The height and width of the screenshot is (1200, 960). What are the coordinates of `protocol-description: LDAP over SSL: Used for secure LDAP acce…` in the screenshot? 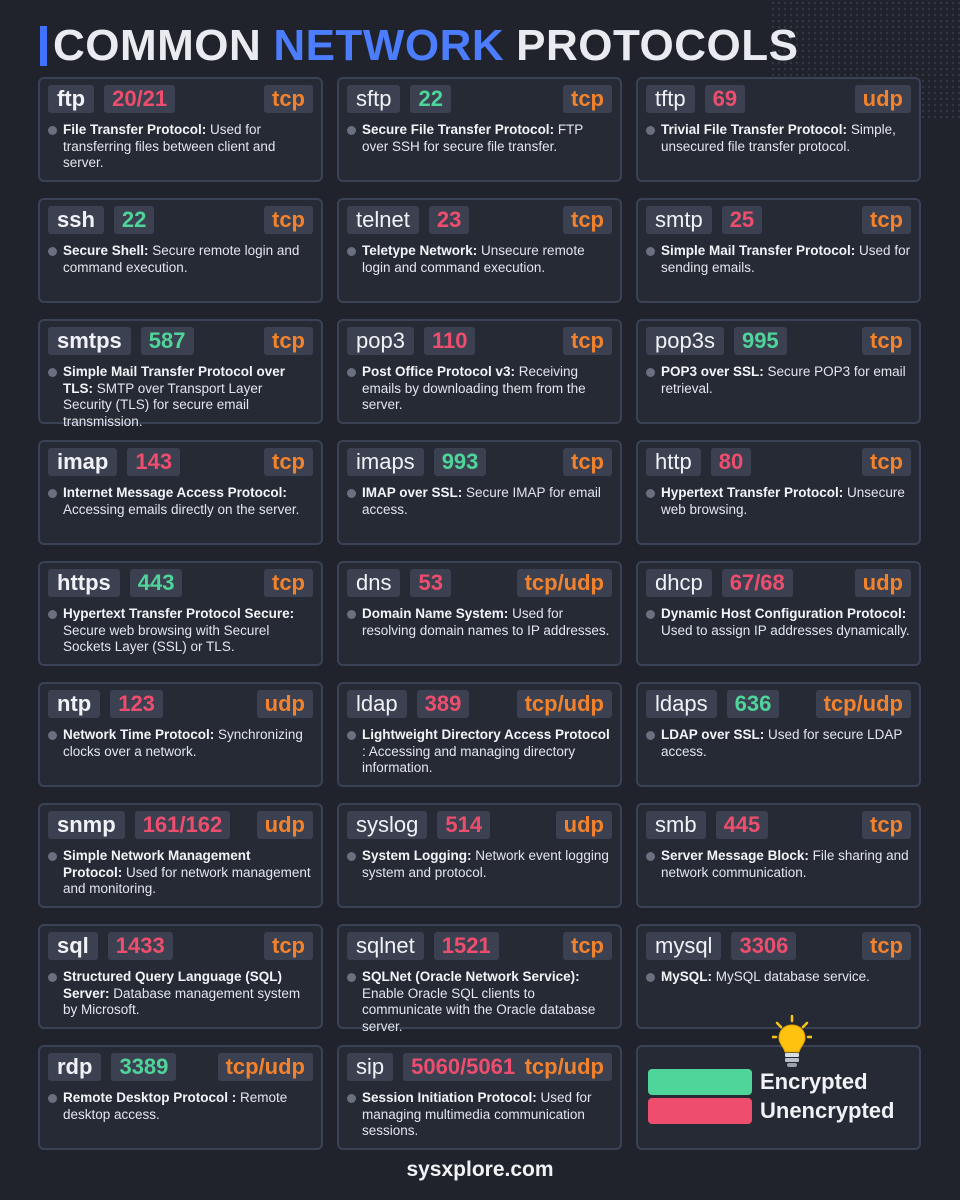 It's located at (778, 743).